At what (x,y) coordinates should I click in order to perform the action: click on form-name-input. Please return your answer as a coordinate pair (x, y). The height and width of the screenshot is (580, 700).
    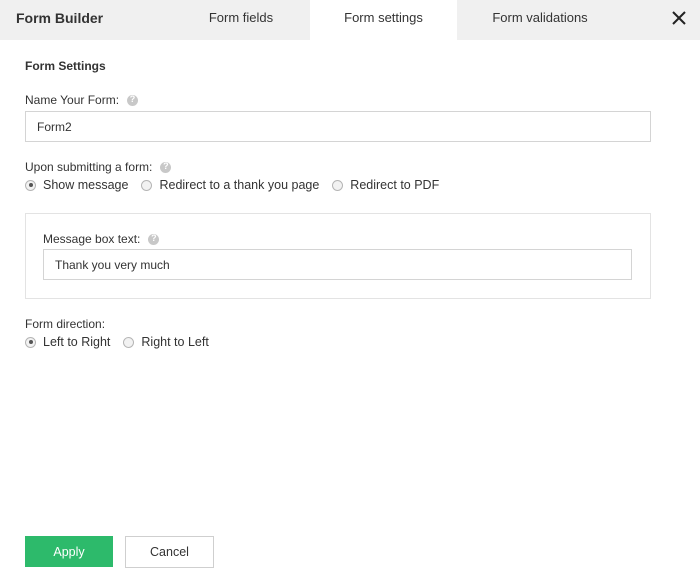
    Looking at the image, I should click on (338, 126).